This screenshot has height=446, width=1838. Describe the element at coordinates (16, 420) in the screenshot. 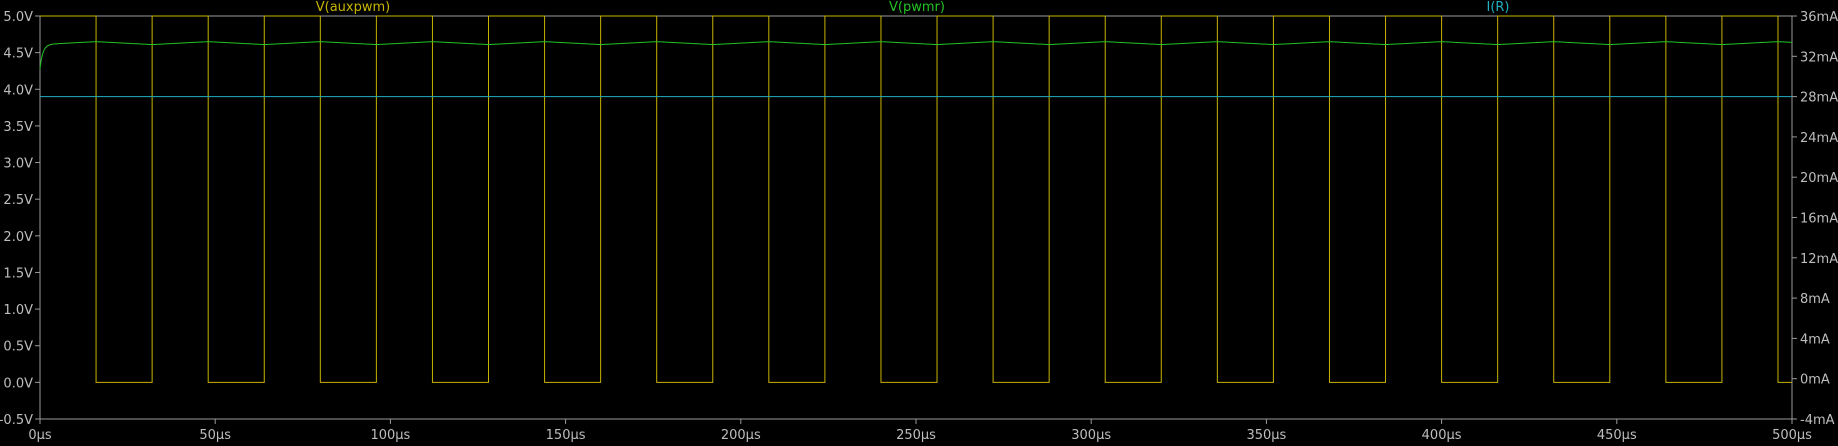

I see `y-left-tick-label: -0.5V` at that location.